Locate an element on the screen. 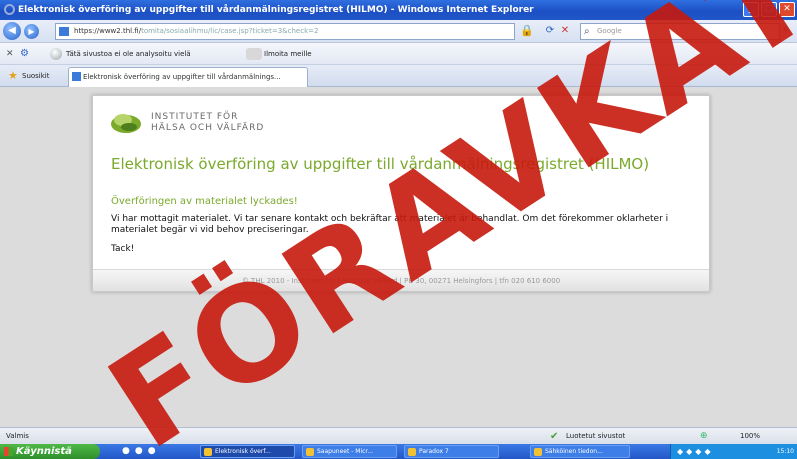 The height and width of the screenshot is (459, 797). url-host: https://www2.thl.fi/ is located at coordinates (108, 31).